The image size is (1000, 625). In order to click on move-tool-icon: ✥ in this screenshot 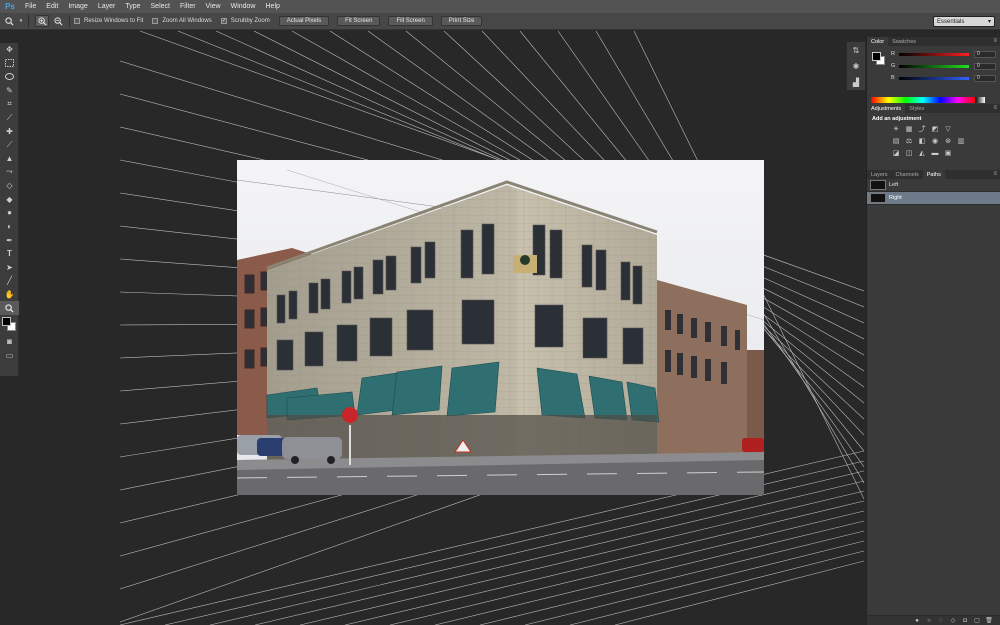, I will do `click(9, 50)`.